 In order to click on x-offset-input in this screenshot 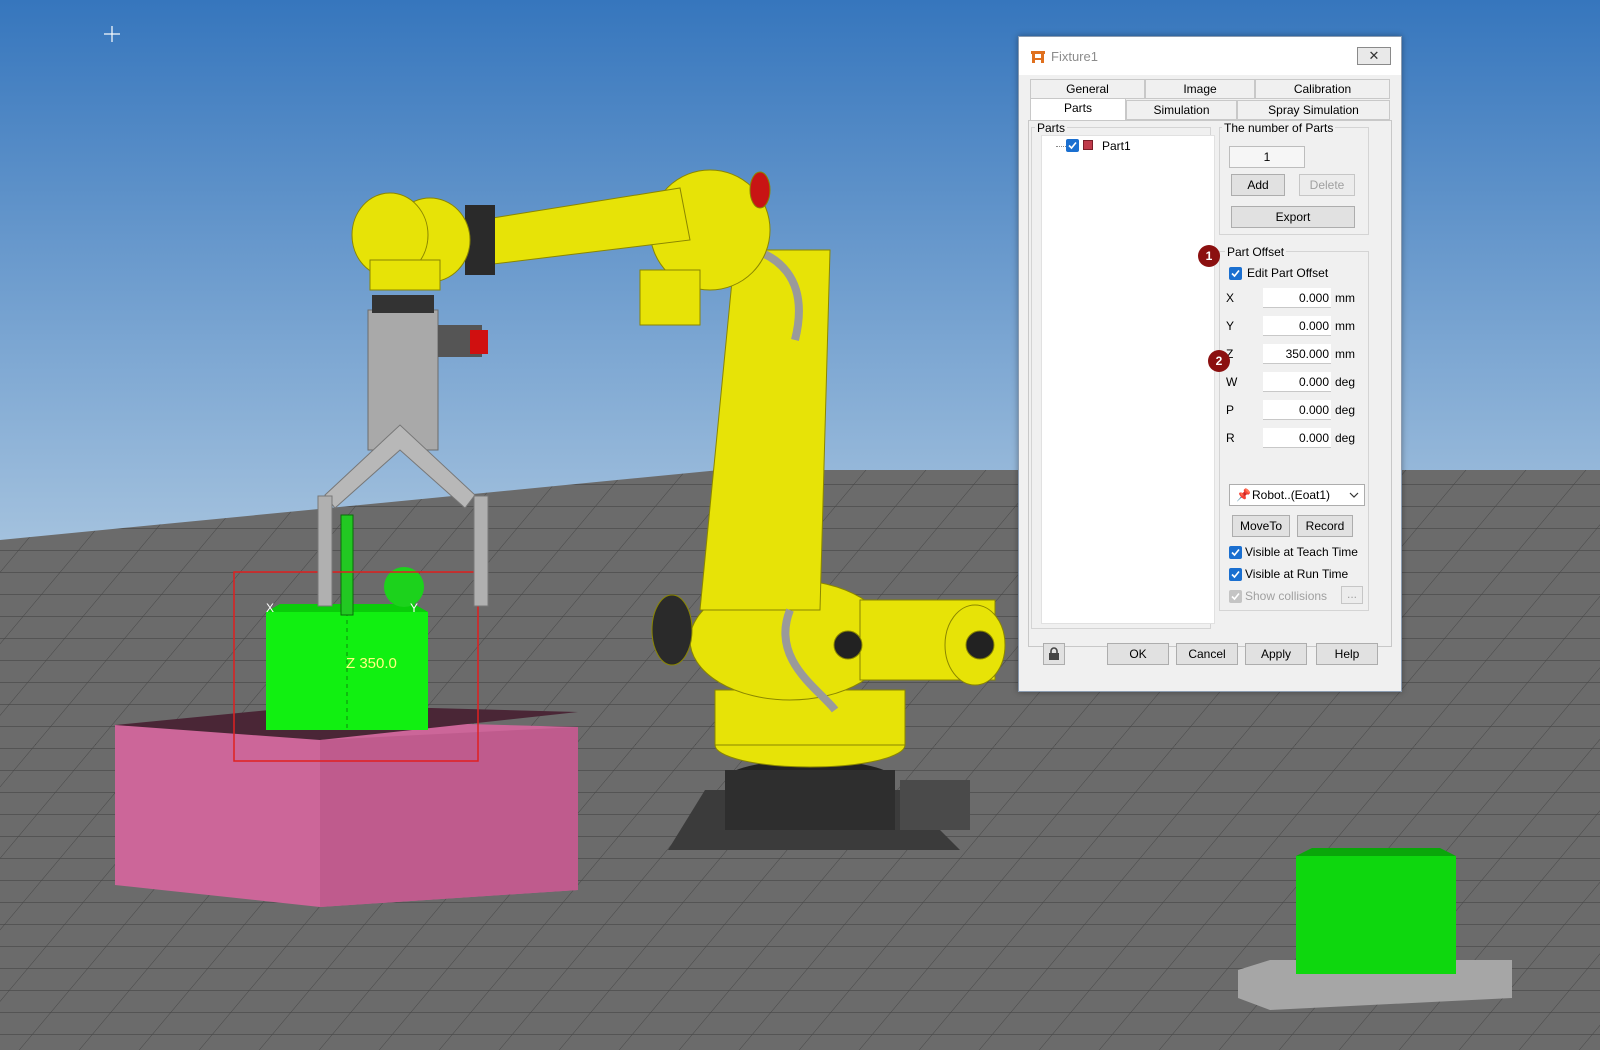, I will do `click(1297, 298)`.